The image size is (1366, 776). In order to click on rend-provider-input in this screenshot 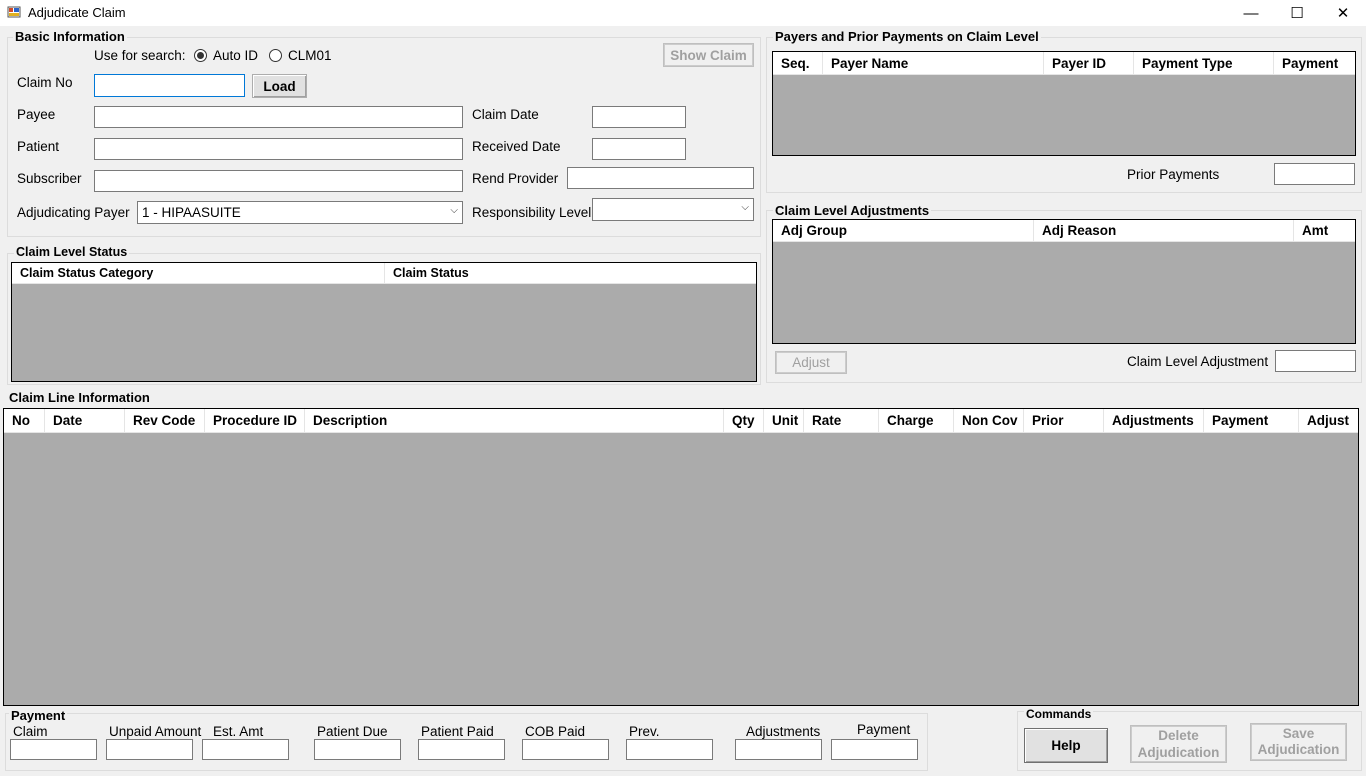, I will do `click(660, 178)`.